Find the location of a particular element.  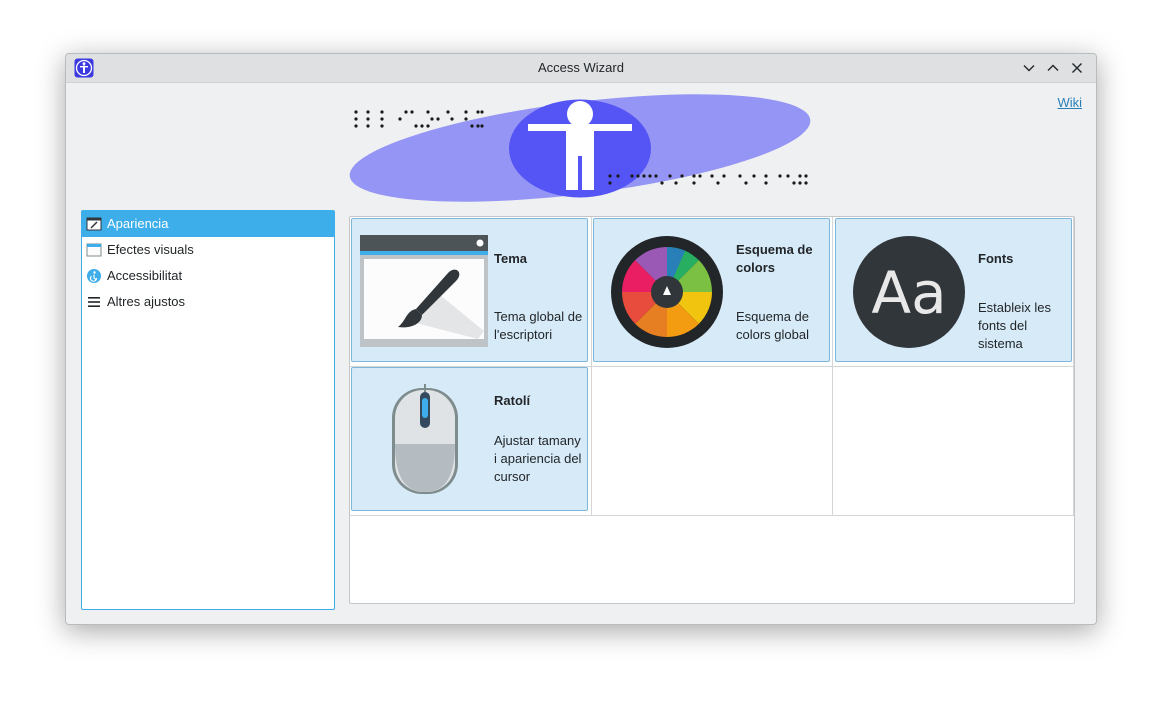

fonts-aa-icon: Aa is located at coordinates (909, 292).